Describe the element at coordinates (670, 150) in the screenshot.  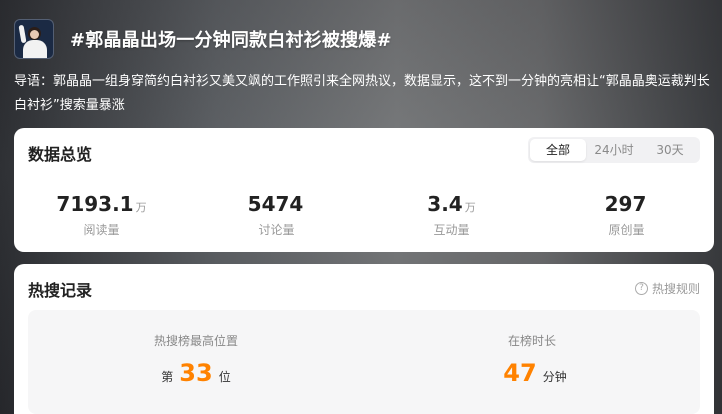
I see `tab-30d: 30天` at that location.